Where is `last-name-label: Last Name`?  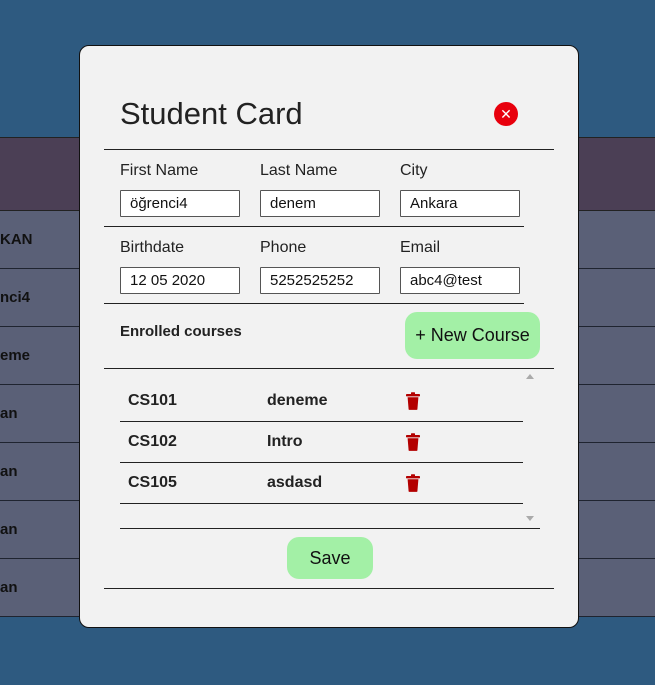 last-name-label: Last Name is located at coordinates (299, 170).